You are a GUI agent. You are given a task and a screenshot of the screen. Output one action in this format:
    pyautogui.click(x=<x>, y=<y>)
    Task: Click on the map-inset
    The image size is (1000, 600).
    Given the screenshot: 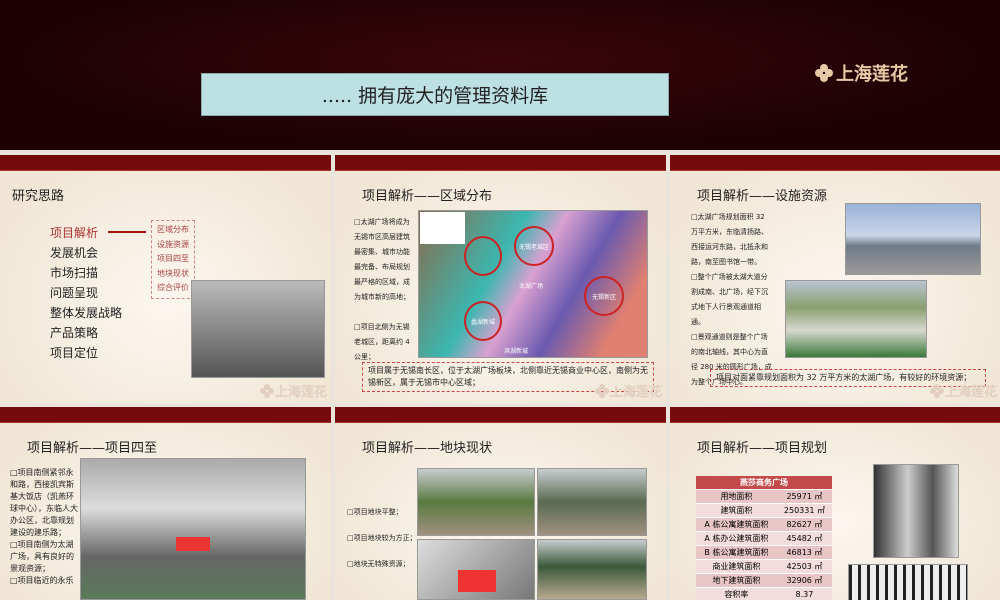 What is the action you would take?
    pyautogui.click(x=442, y=228)
    